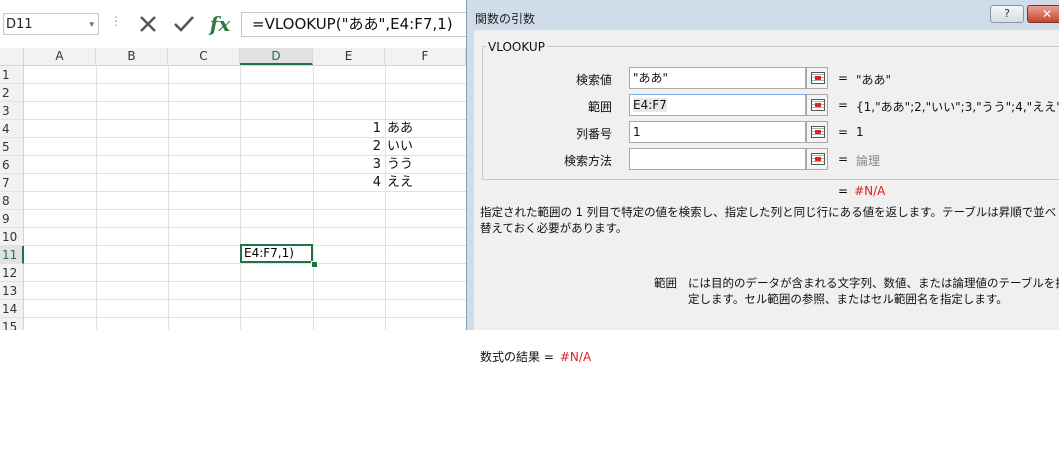 This screenshot has height=460, width=1059. What do you see at coordinates (347, 147) in the screenshot?
I see `cell-e5: 2` at bounding box center [347, 147].